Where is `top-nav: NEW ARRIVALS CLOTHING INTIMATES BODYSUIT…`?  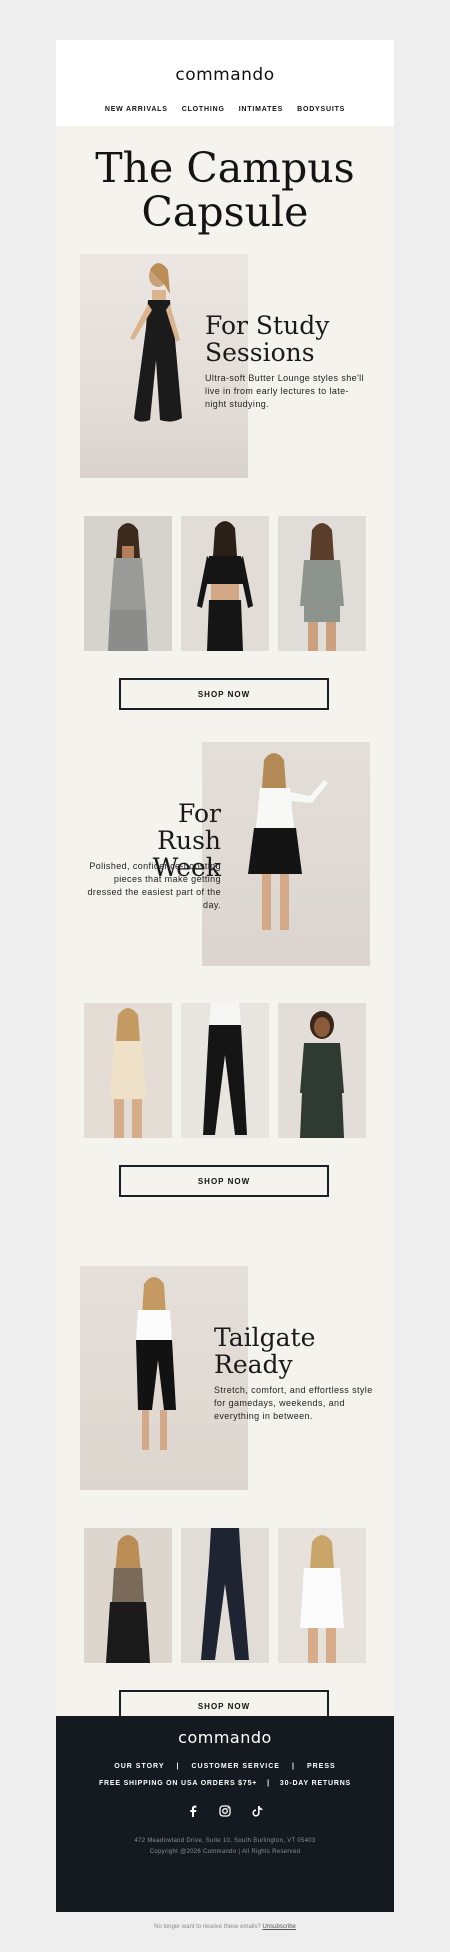
top-nav: NEW ARRIVALS CLOTHING INTIMATES BODYSUIT… is located at coordinates (225, 109).